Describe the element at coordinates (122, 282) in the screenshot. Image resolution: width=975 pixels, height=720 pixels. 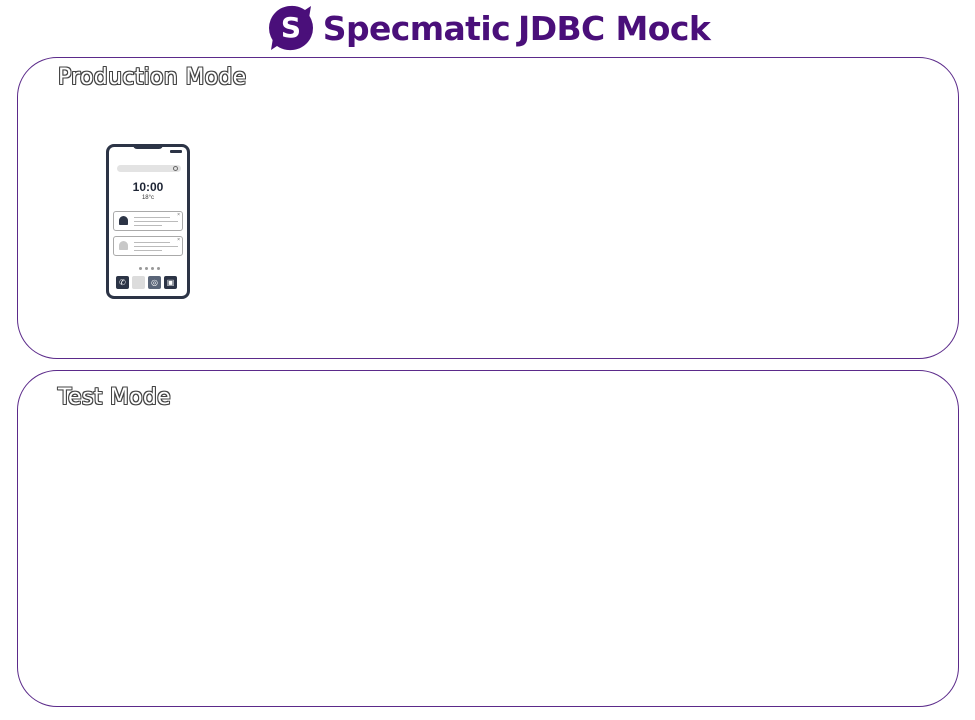
I see `phone-icon: ✆` at that location.